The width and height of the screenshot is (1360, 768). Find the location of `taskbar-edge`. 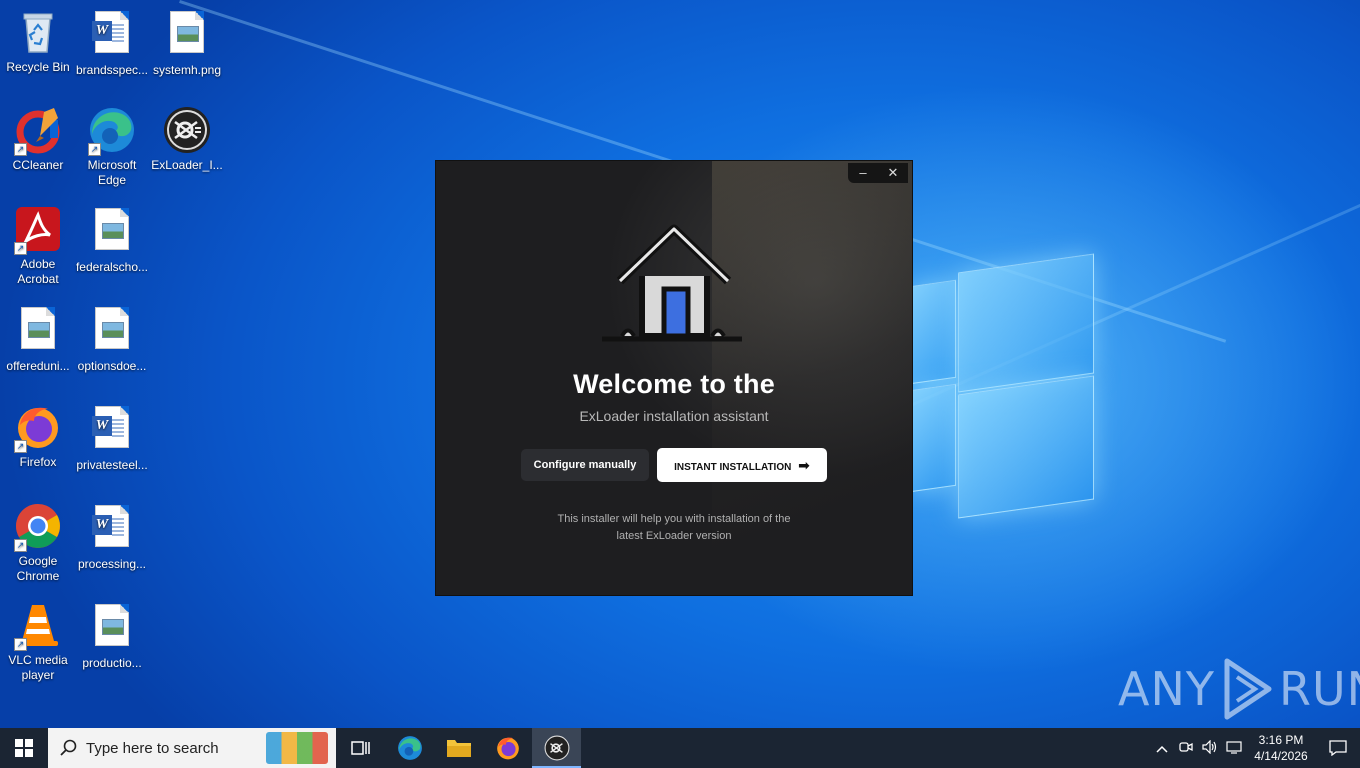

taskbar-edge is located at coordinates (409, 748).